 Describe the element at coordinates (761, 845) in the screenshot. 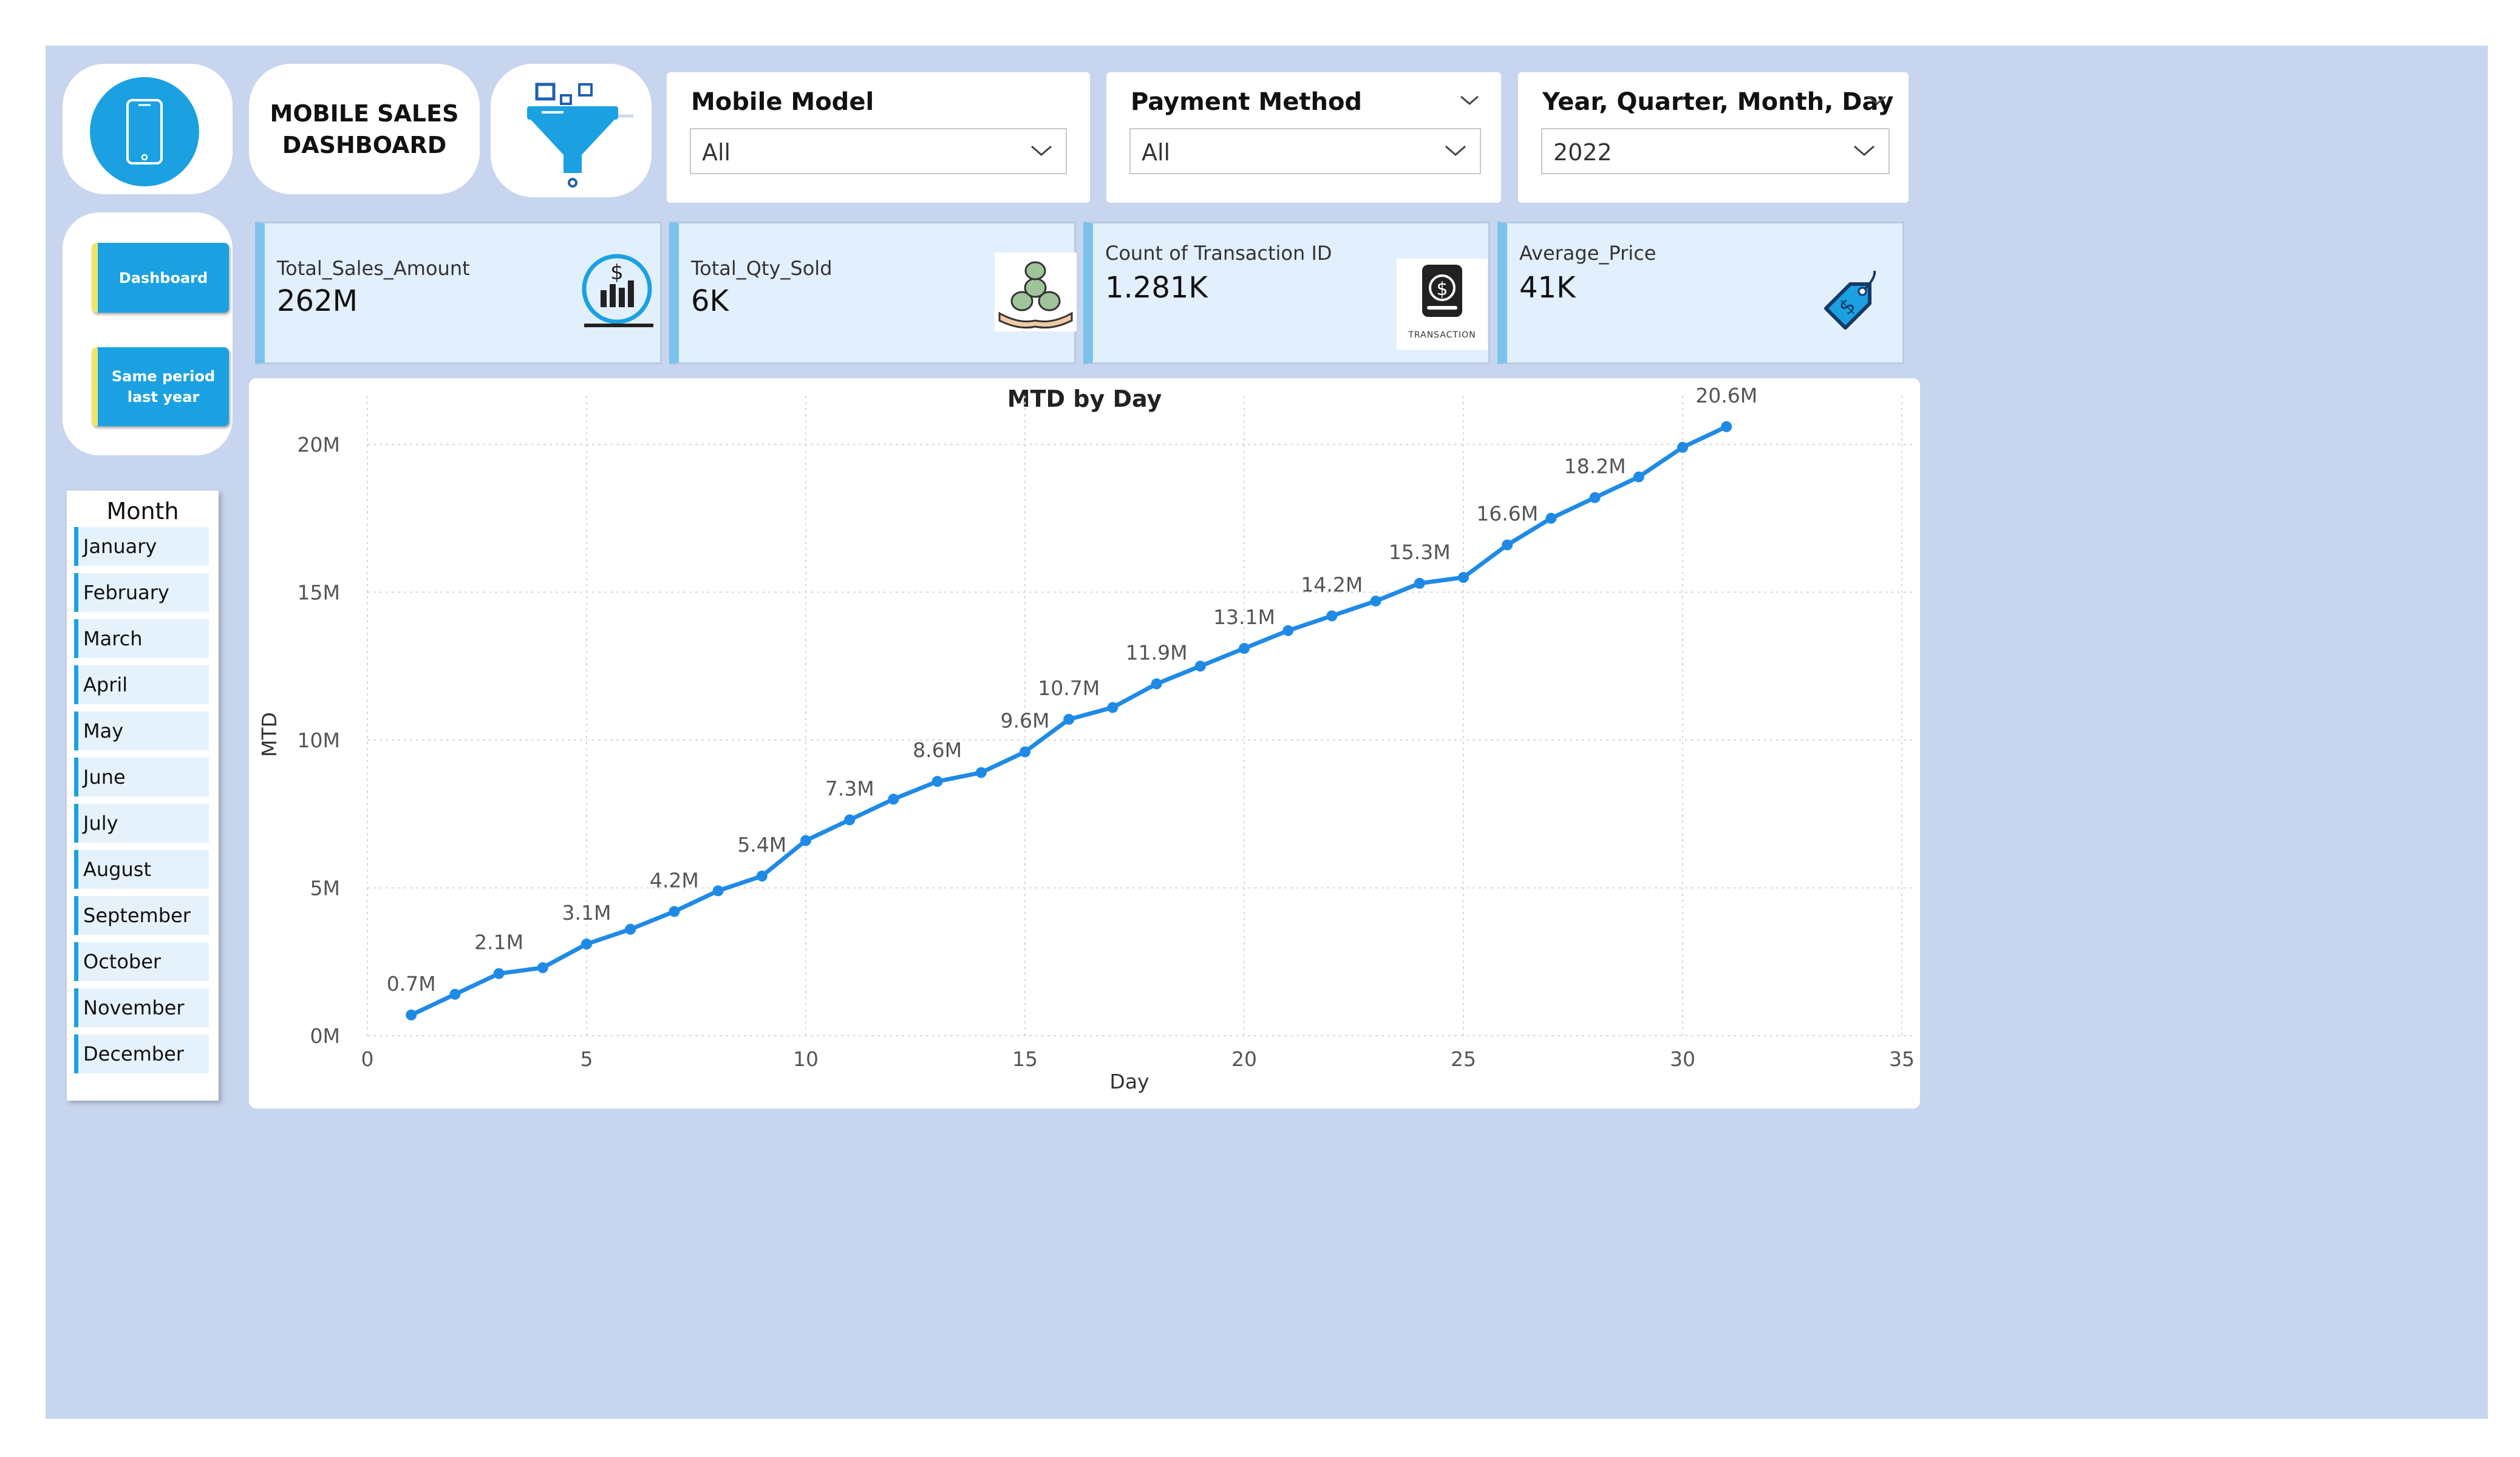

I see `data-label: 5.4M` at that location.